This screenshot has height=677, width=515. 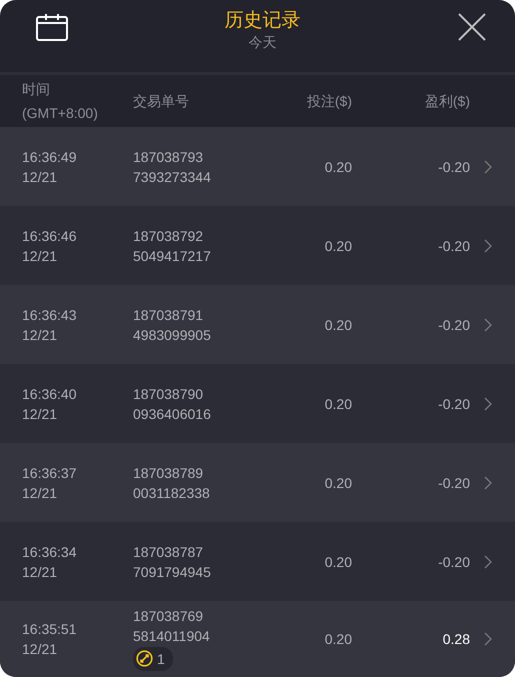 What do you see at coordinates (172, 256) in the screenshot?
I see `order-number: 5049417217` at bounding box center [172, 256].